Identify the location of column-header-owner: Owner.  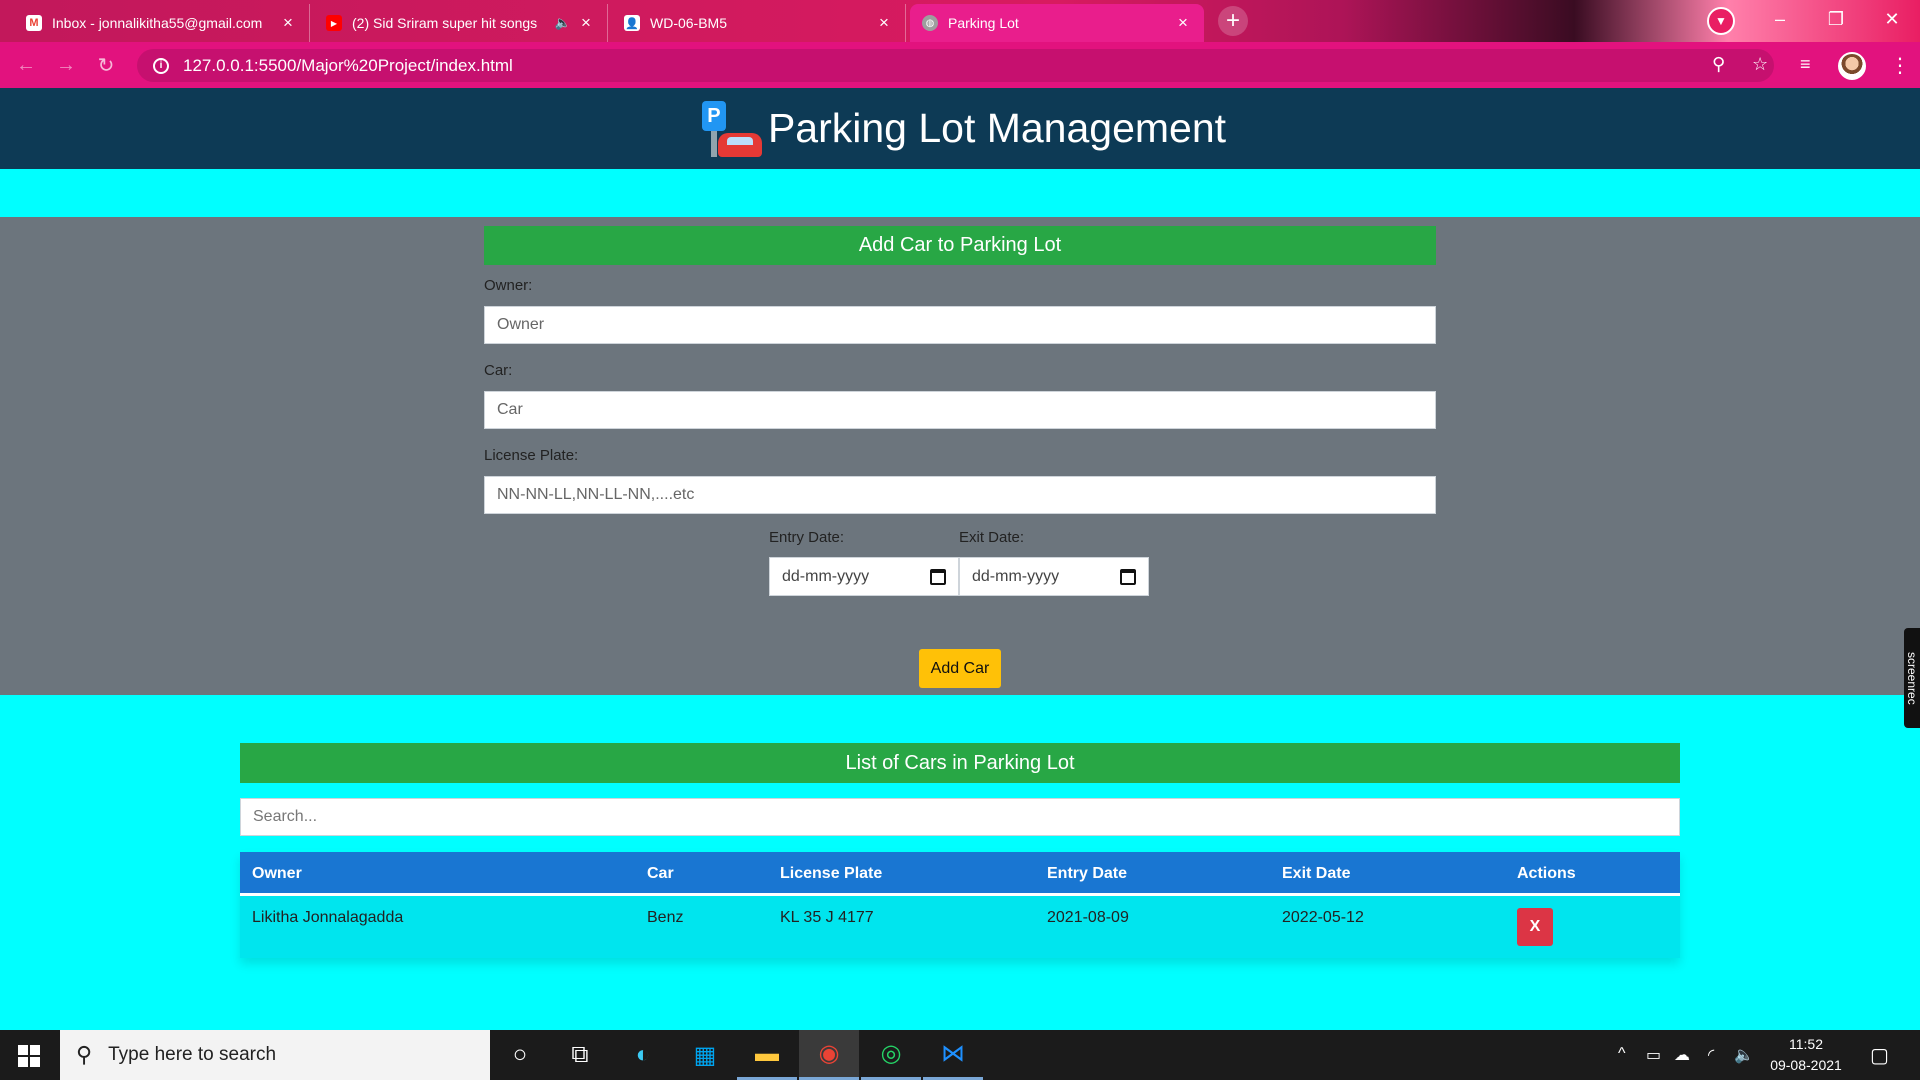
(277, 873).